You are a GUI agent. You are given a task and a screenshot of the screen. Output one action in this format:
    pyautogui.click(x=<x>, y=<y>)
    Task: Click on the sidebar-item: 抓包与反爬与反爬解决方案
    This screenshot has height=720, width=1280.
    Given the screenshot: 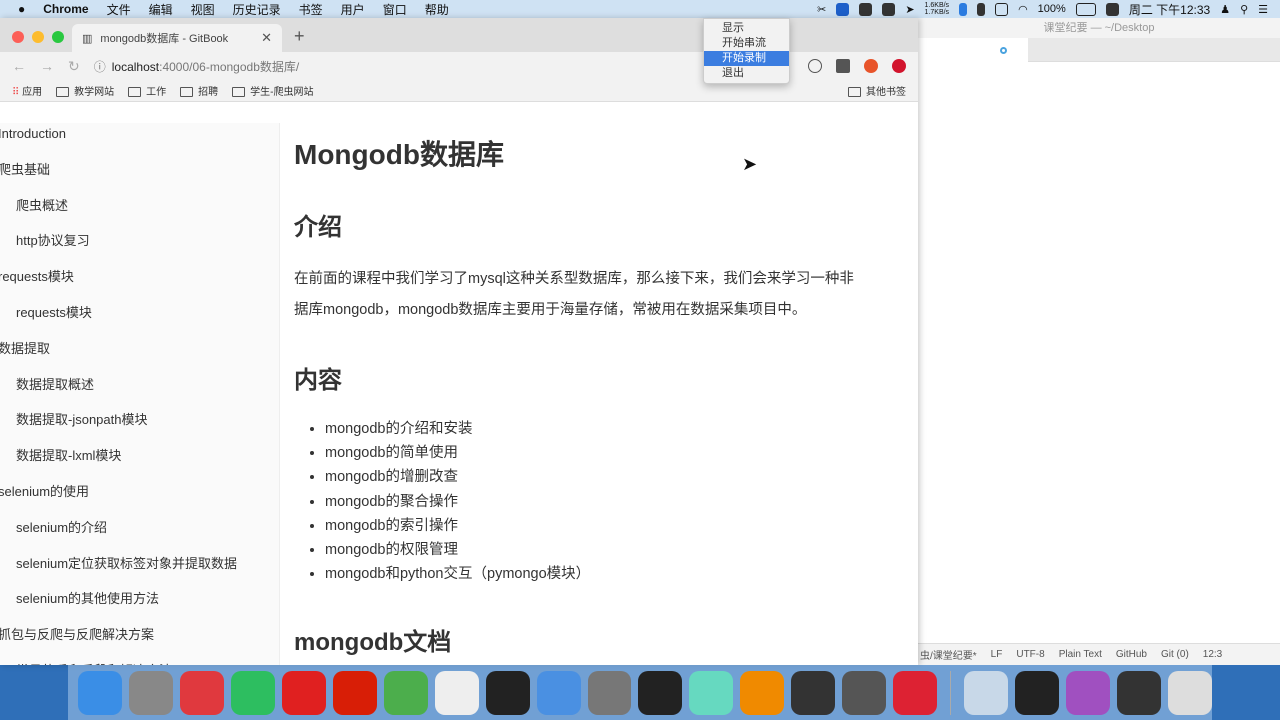 What is the action you would take?
    pyautogui.click(x=139, y=642)
    